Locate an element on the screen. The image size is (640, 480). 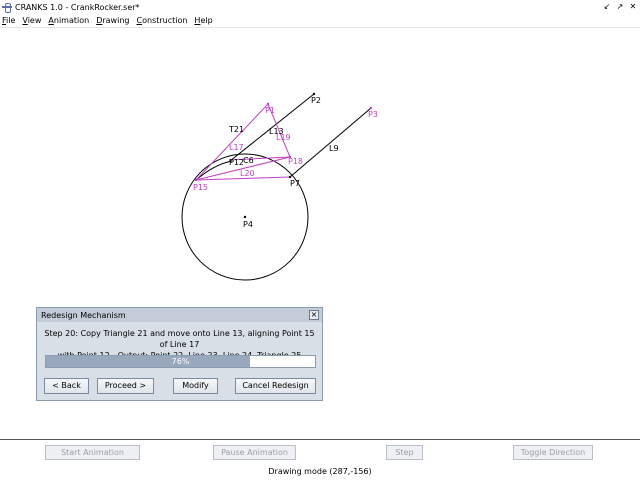
dialog-title-bar: Redesign Mechanism × is located at coordinates (179, 315).